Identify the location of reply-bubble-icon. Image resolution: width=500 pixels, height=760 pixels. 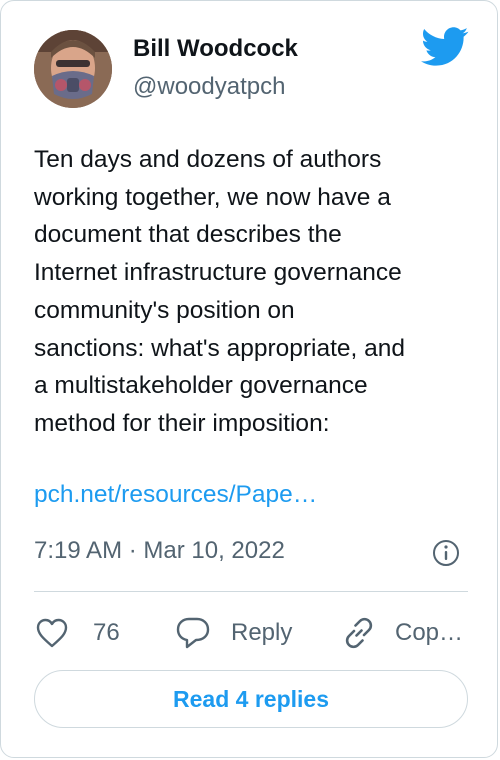
(193, 633).